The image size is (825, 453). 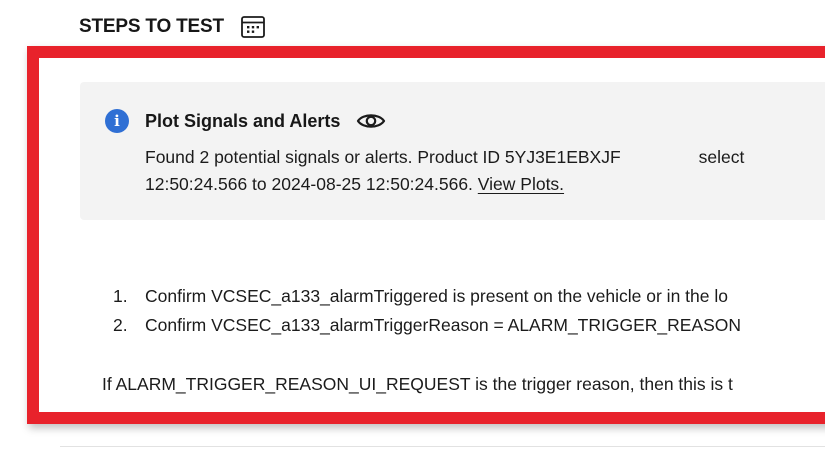 What do you see at coordinates (253, 27) in the screenshot?
I see `calendar-icon` at bounding box center [253, 27].